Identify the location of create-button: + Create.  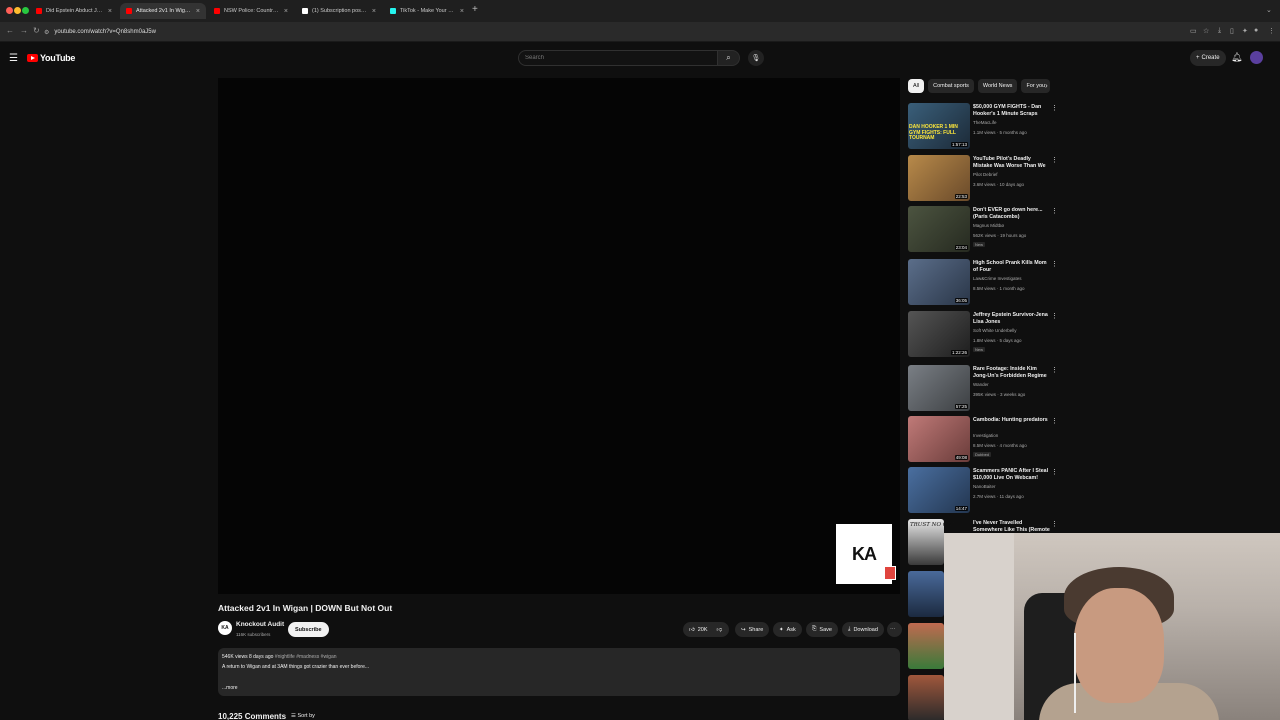
(1208, 58).